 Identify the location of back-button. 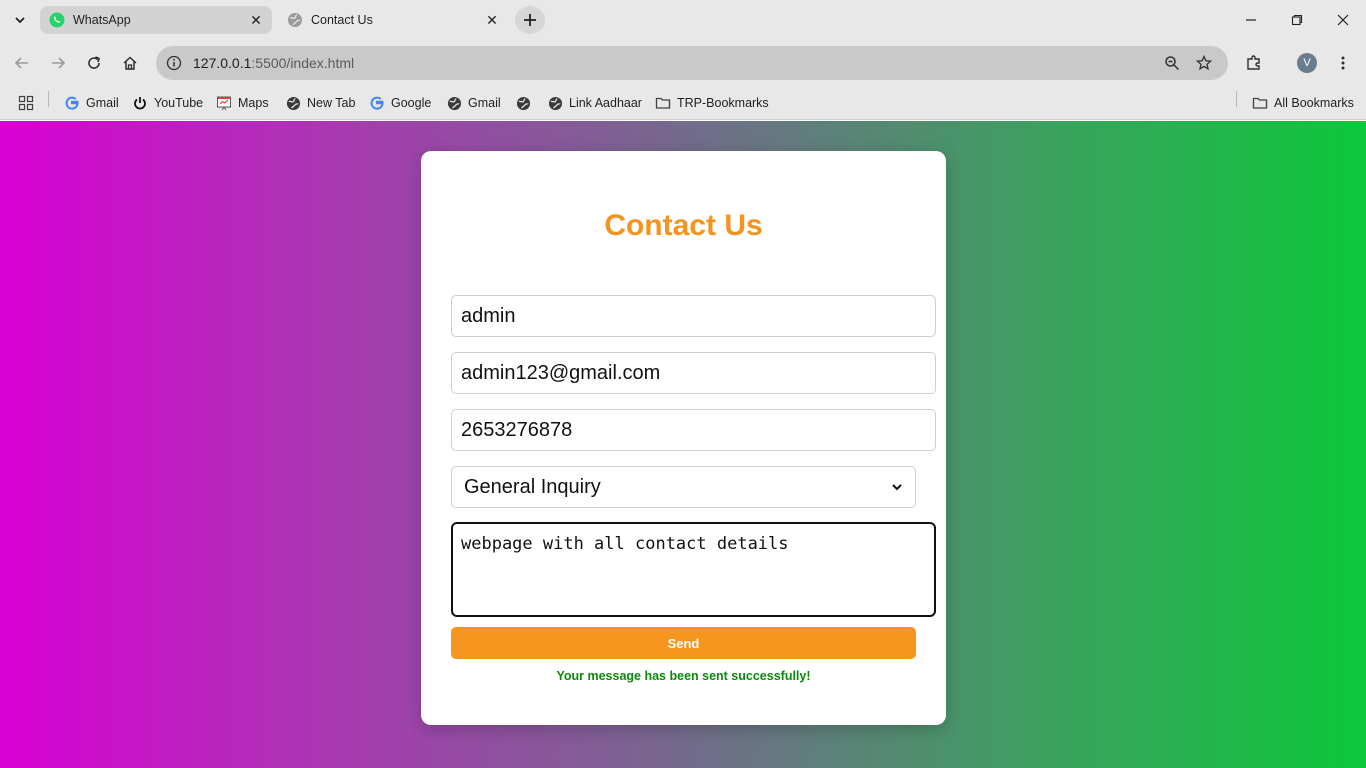
(22, 63).